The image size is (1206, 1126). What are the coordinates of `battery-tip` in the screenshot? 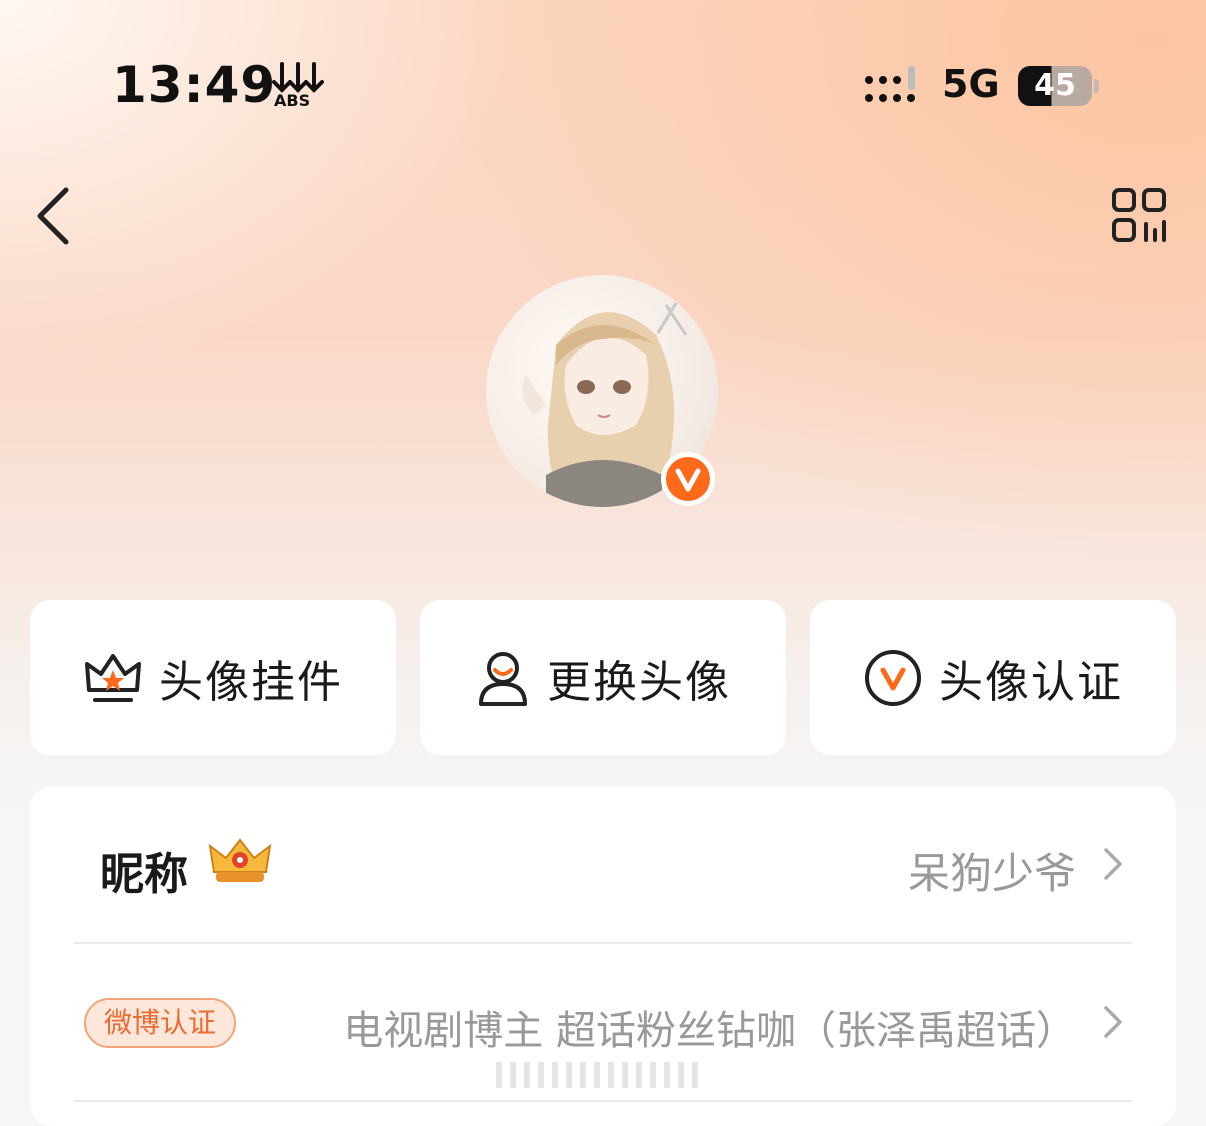 It's located at (1096, 86).